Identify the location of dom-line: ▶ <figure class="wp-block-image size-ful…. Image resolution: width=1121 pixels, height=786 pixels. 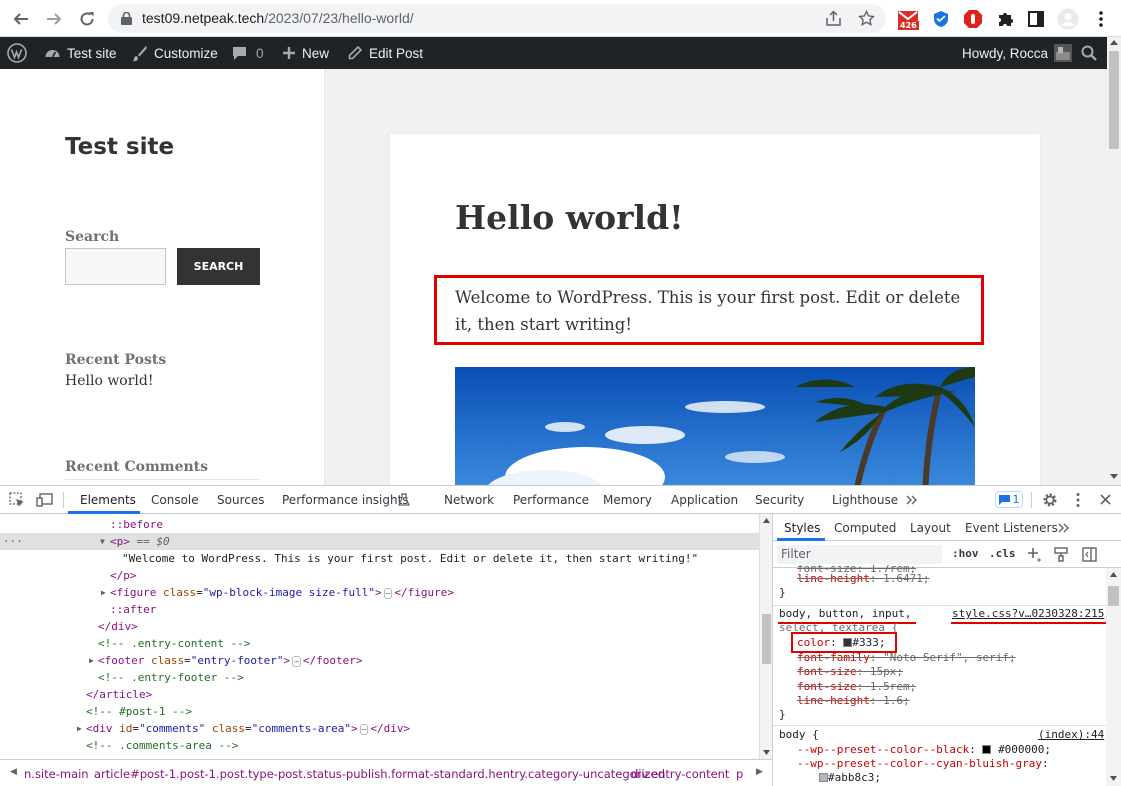
(379, 592).